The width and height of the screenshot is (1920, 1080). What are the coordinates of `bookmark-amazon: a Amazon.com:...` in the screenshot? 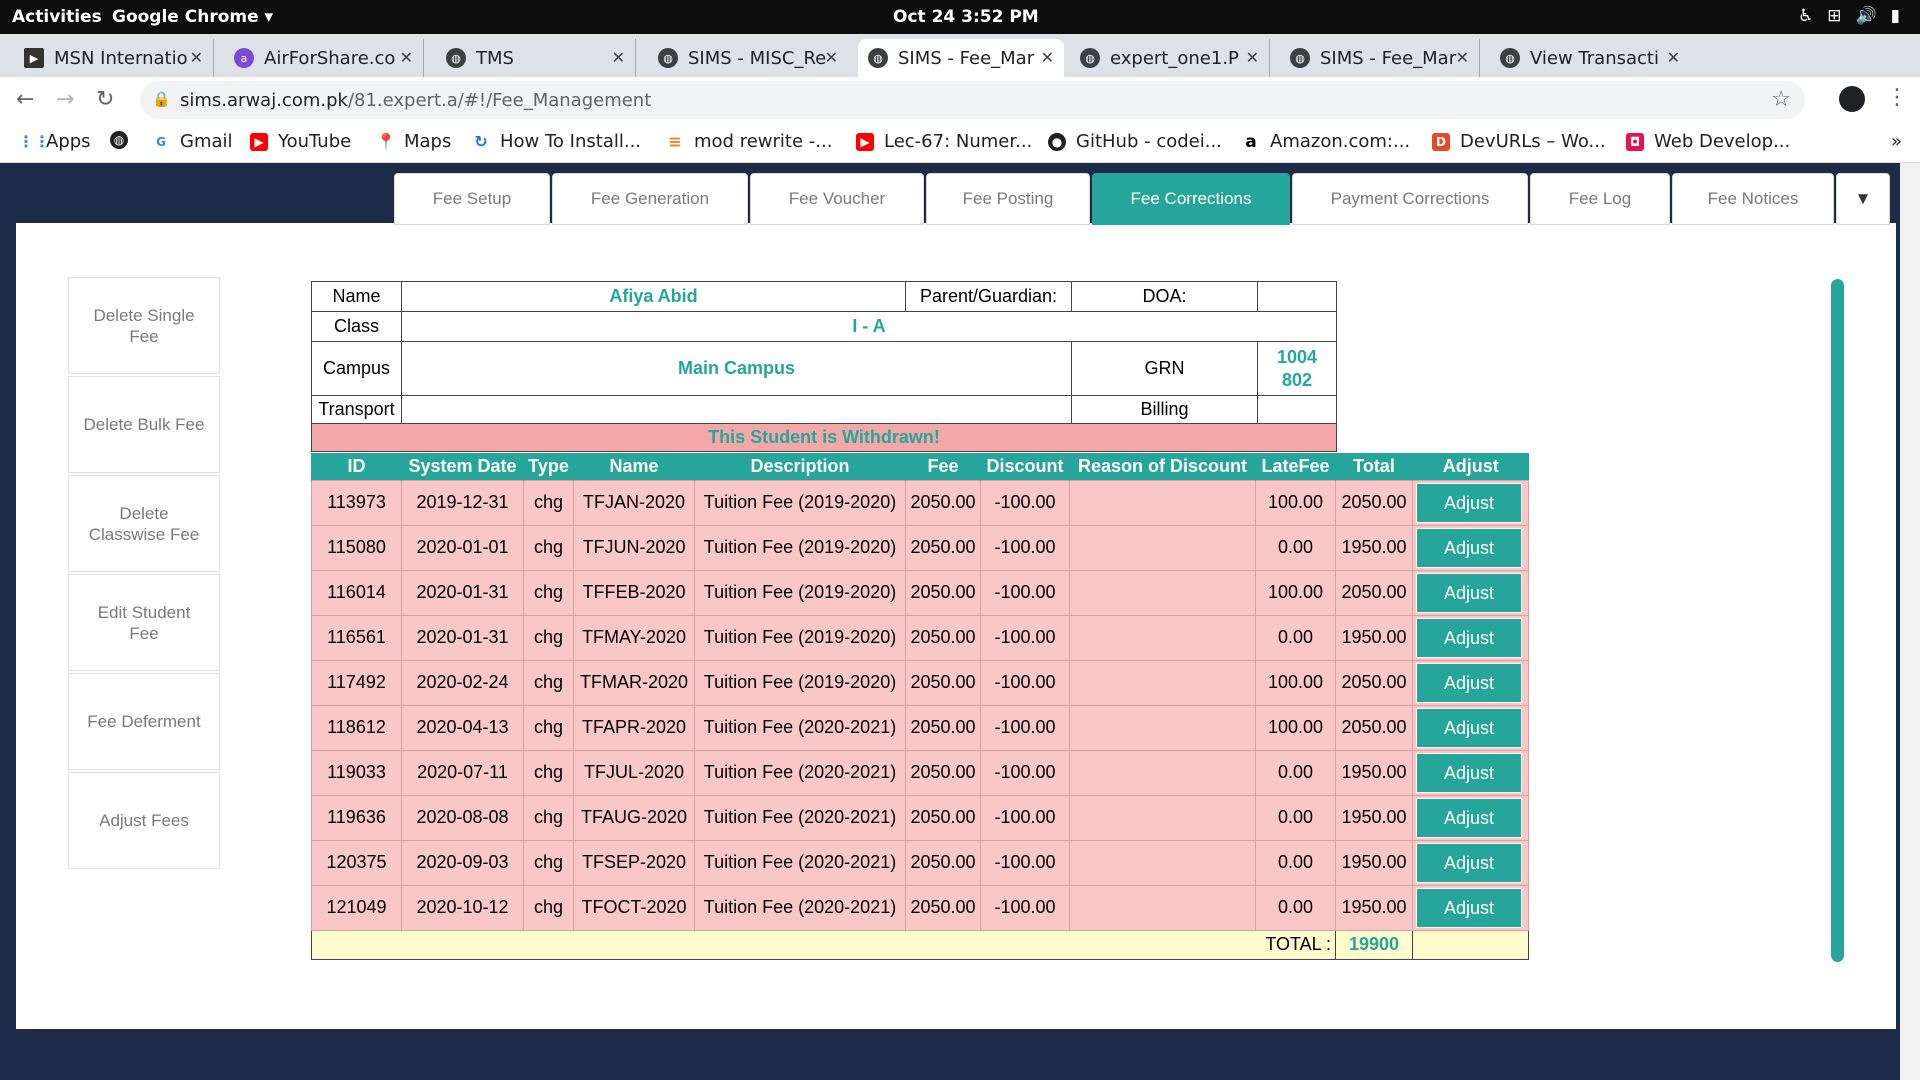 It's located at (1326, 141).